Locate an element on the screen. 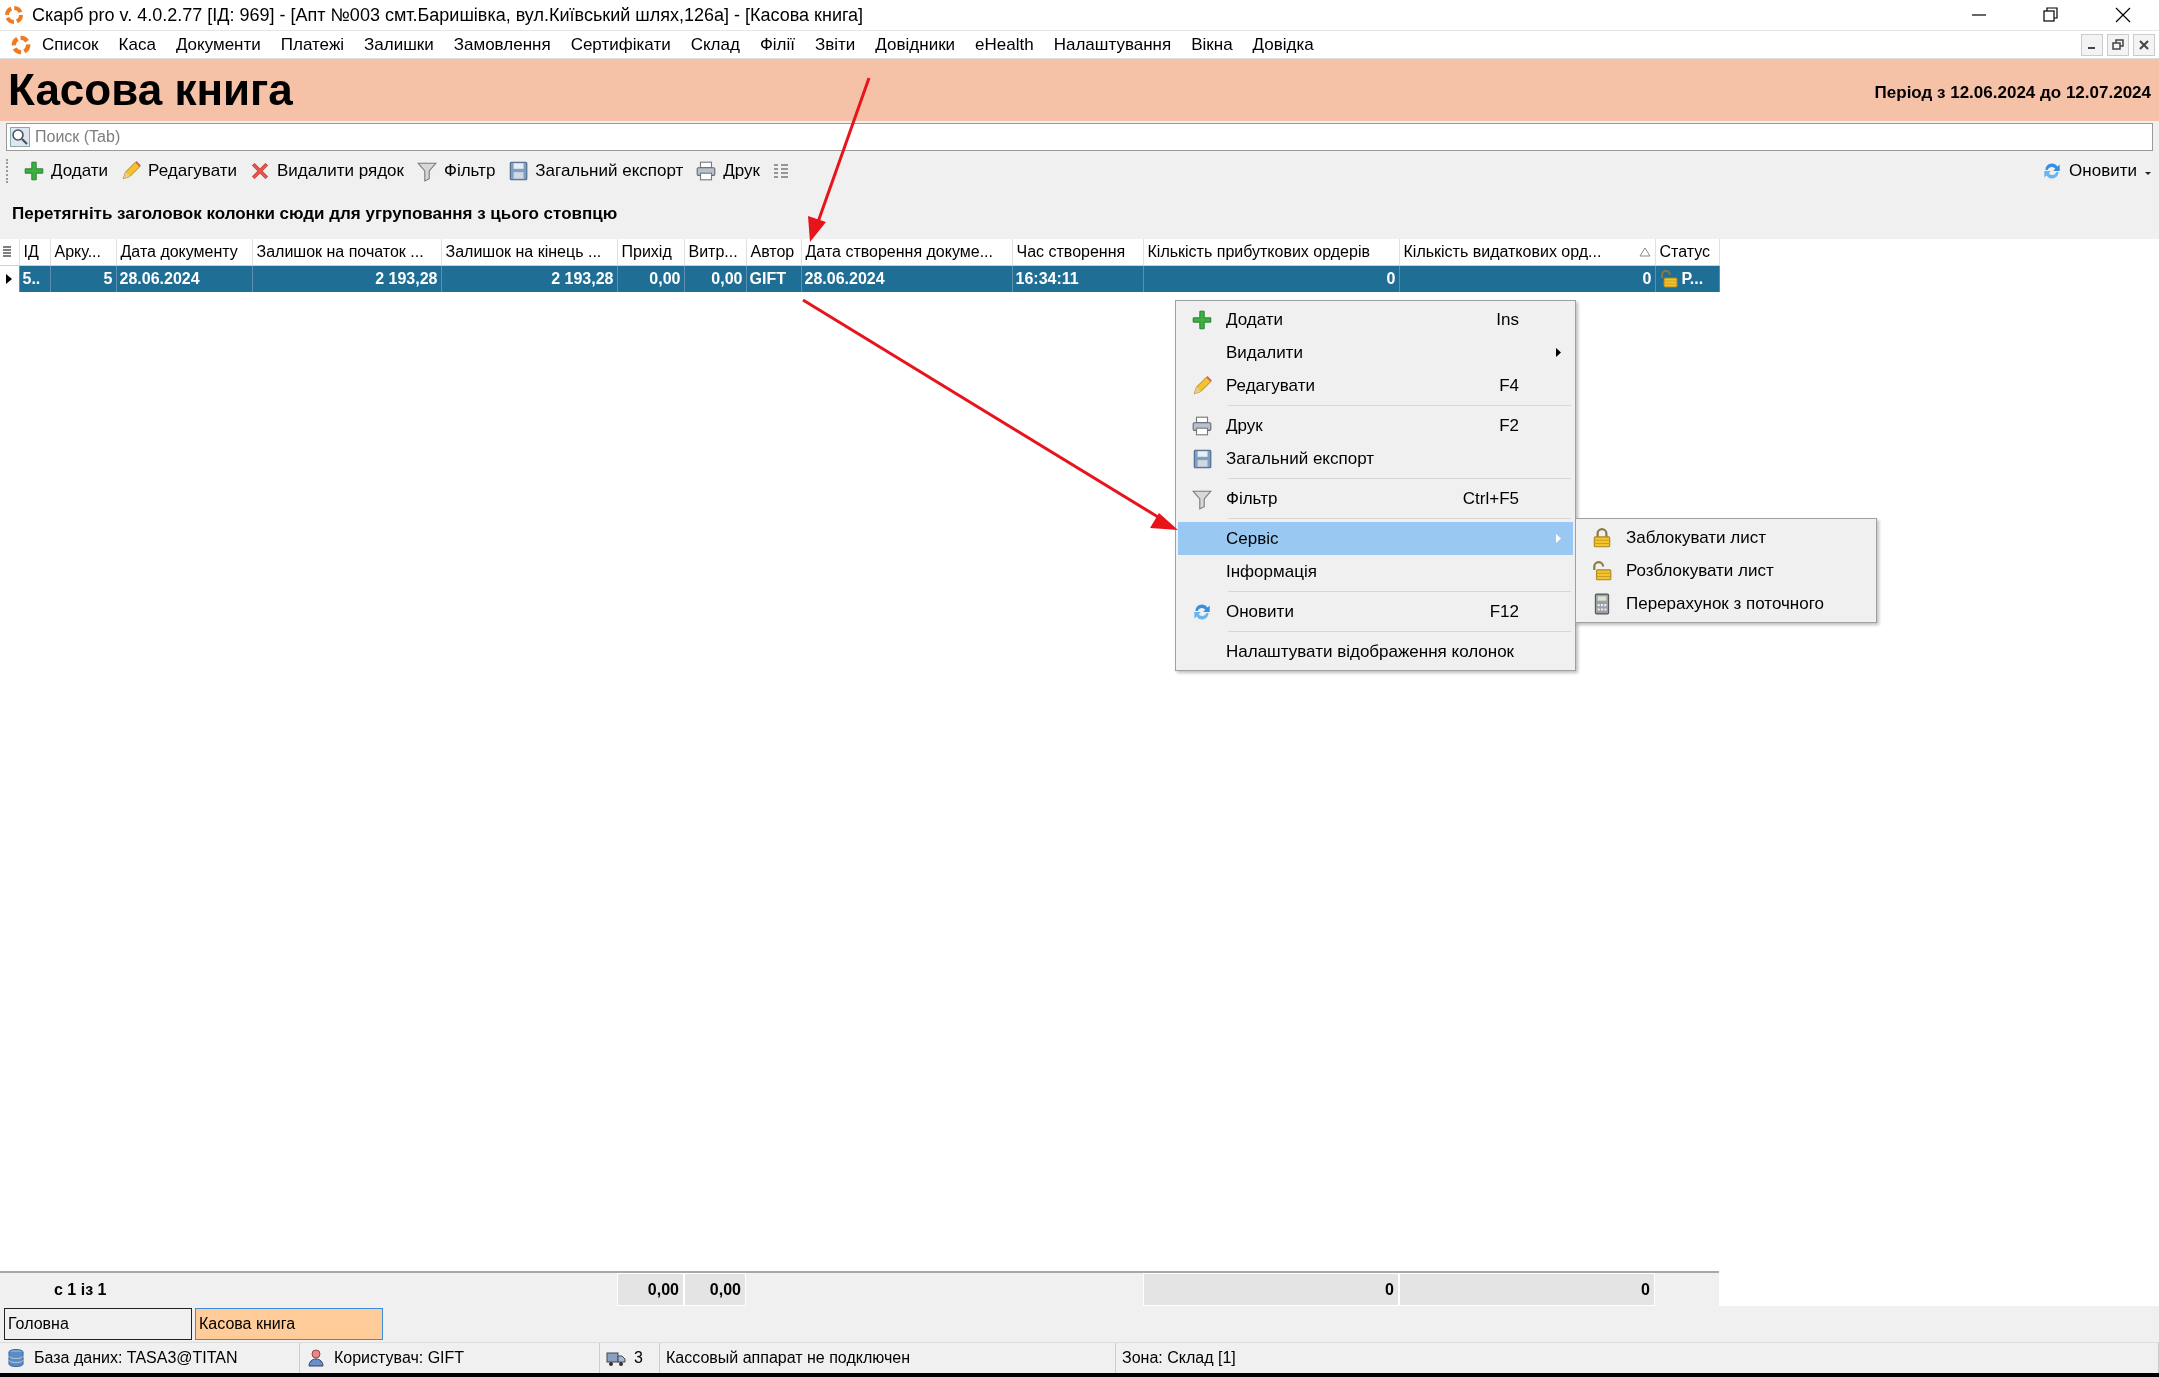 The image size is (2159, 1377). menu-item-label: Видалити is located at coordinates (1265, 352).